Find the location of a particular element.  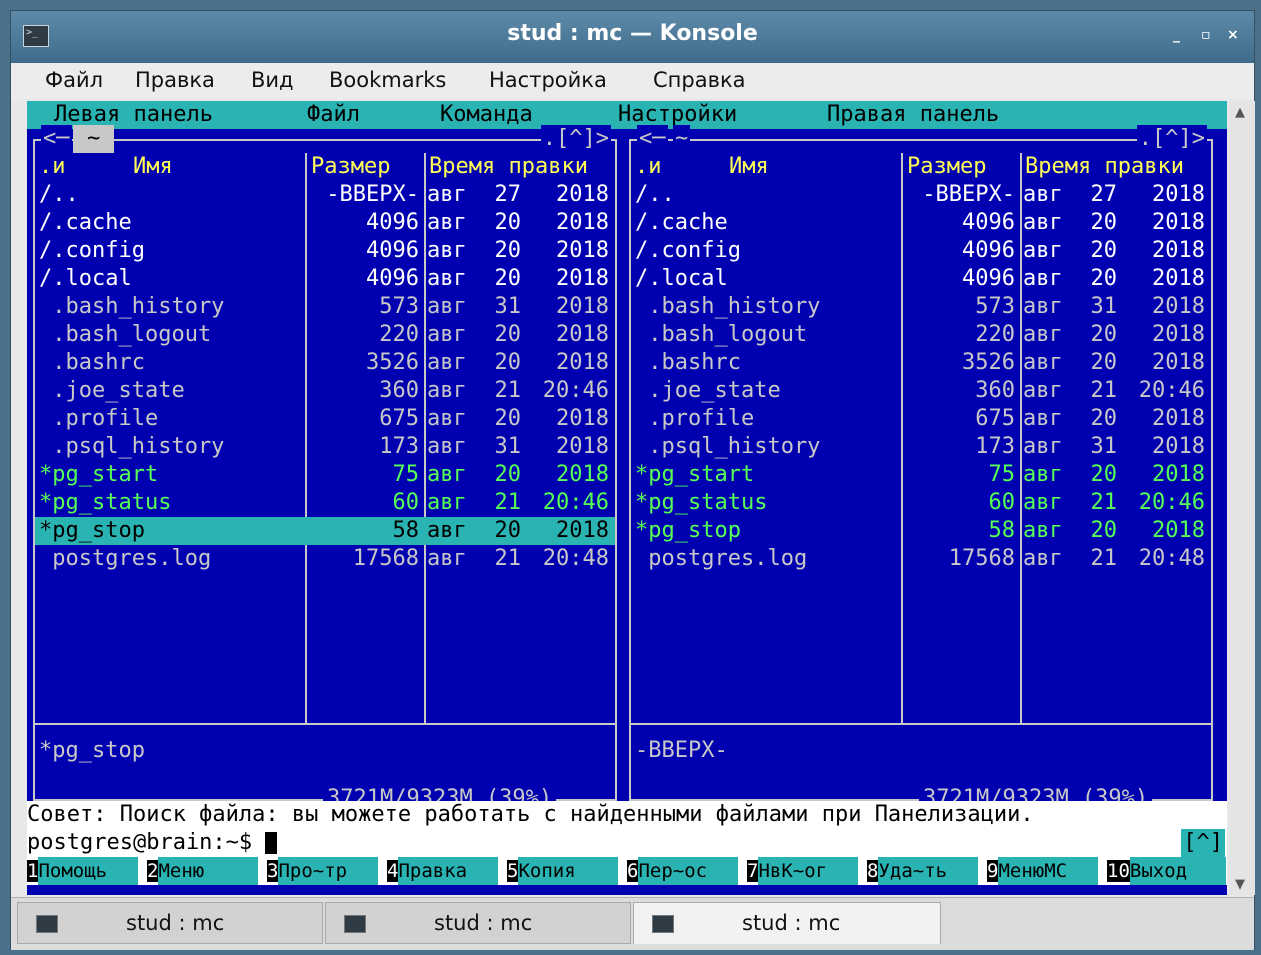

title-bar: stud : mc — Konsole _ ▫ × is located at coordinates (632, 37).